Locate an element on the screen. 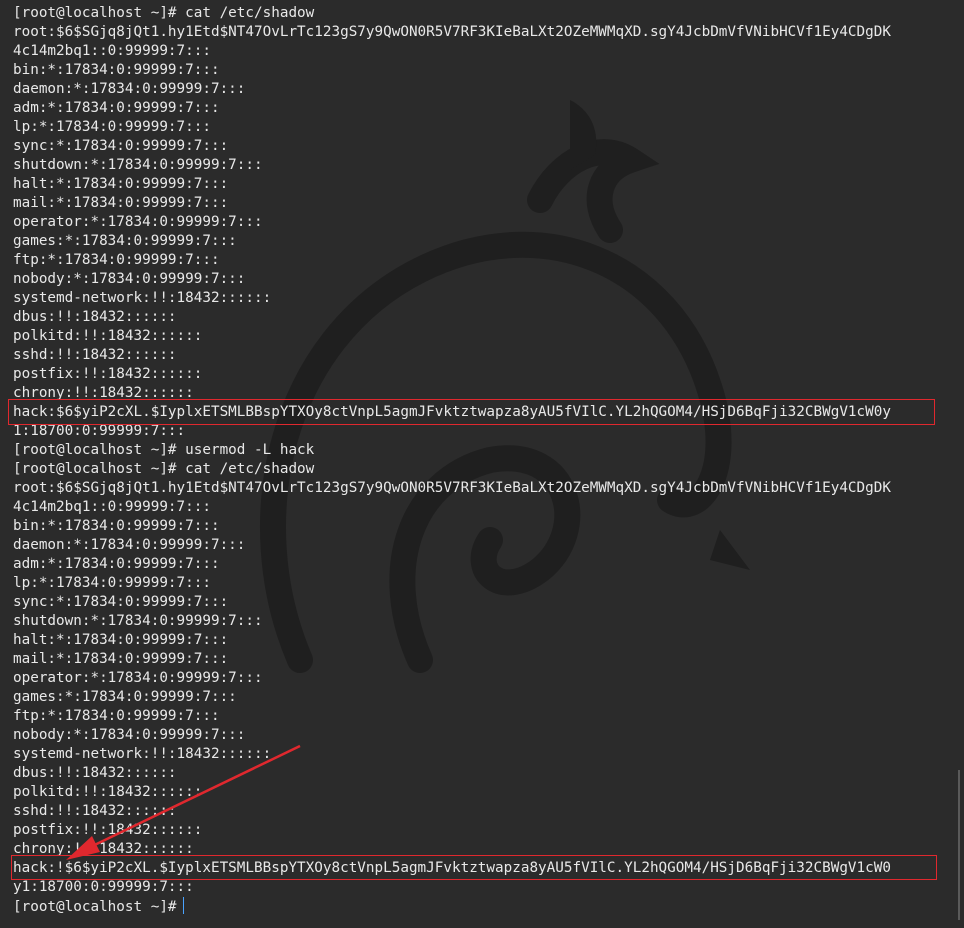  terminal-line: [root@localhost ~]# usermod -L hack is located at coordinates (164, 450).